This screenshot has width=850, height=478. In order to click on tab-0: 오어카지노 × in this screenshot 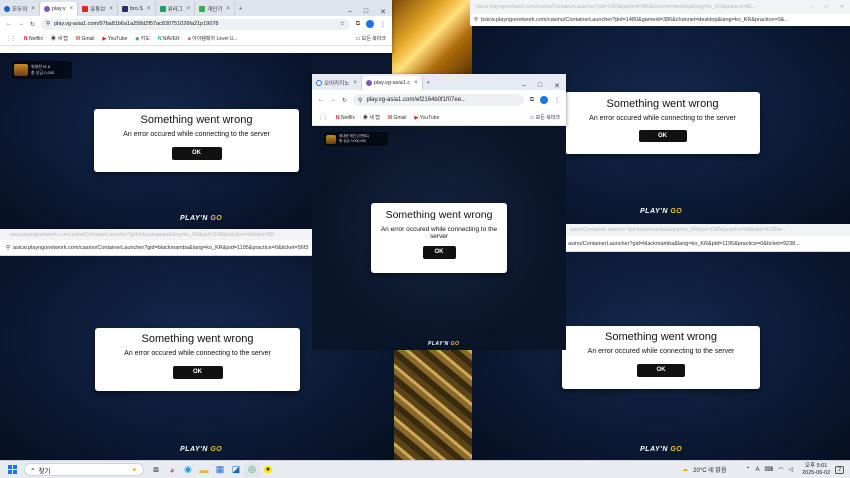, I will do `click(337, 83)`.